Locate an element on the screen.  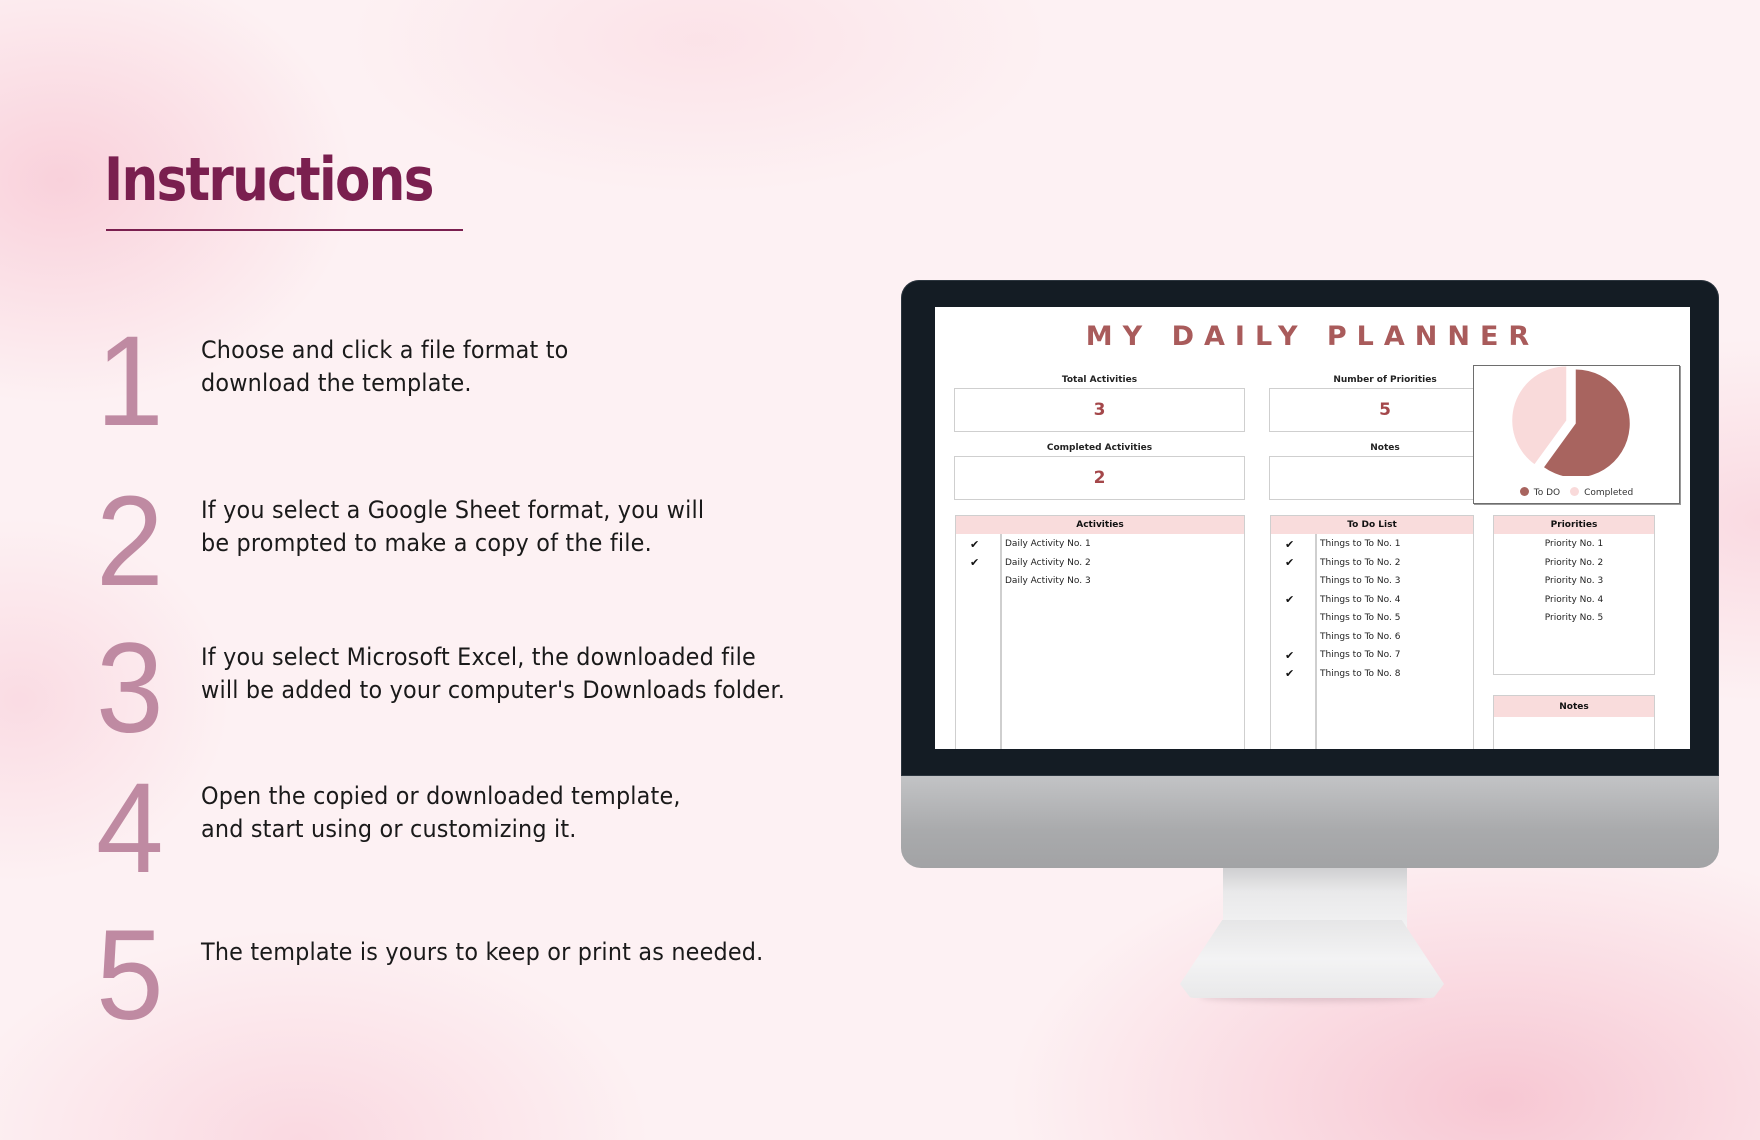
progress-pie-chart: To DO Completed is located at coordinates (1576, 434).